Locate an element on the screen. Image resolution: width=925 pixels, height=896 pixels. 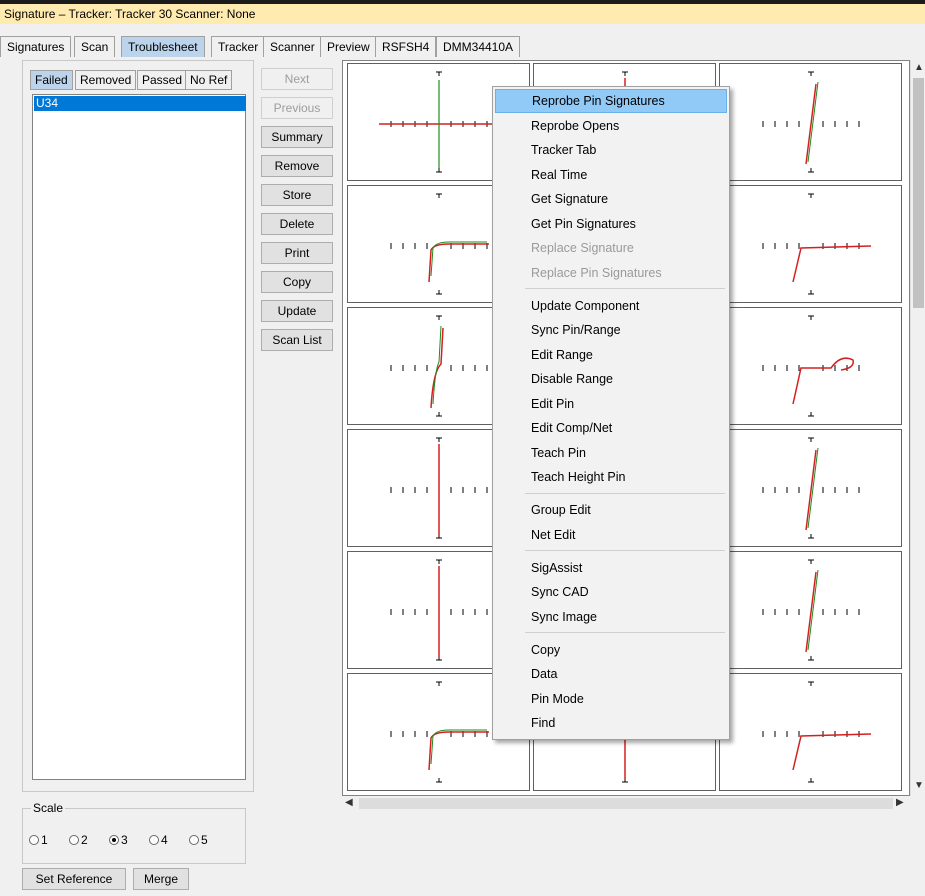
menu-item-group-edit: Group Edit is located at coordinates (611, 510).